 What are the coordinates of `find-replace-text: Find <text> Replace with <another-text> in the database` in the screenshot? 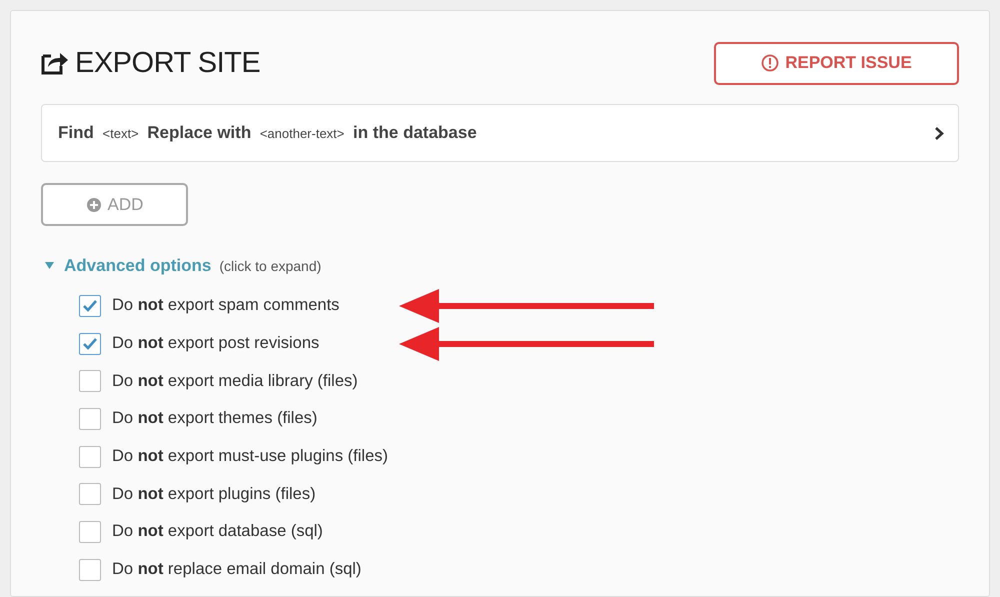 It's located at (267, 133).